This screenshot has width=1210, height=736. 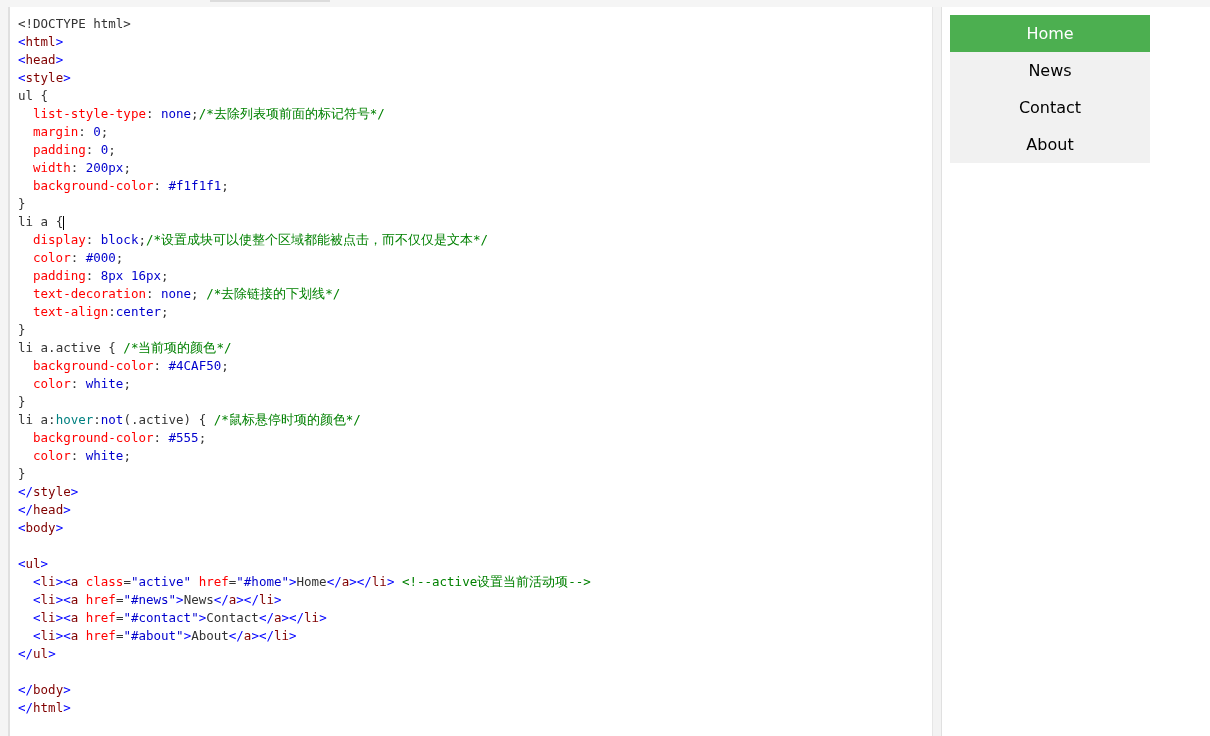 What do you see at coordinates (125, 348) in the screenshot?
I see `code-line: li a.active { /*当前项的颜色*/` at bounding box center [125, 348].